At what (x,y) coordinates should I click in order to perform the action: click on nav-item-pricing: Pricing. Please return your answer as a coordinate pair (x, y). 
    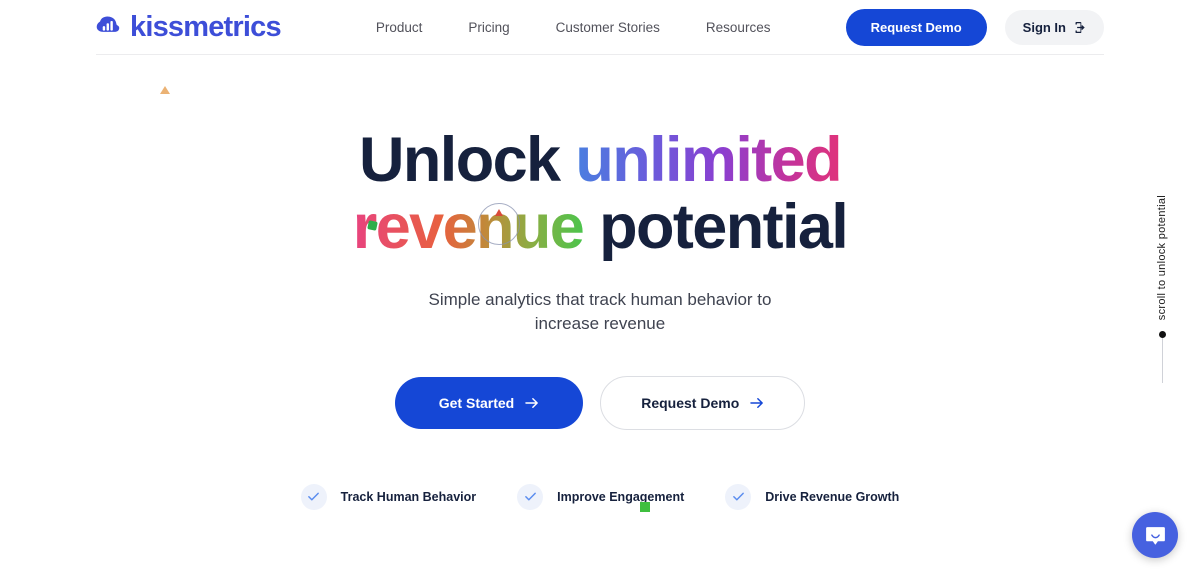
    Looking at the image, I should click on (488, 27).